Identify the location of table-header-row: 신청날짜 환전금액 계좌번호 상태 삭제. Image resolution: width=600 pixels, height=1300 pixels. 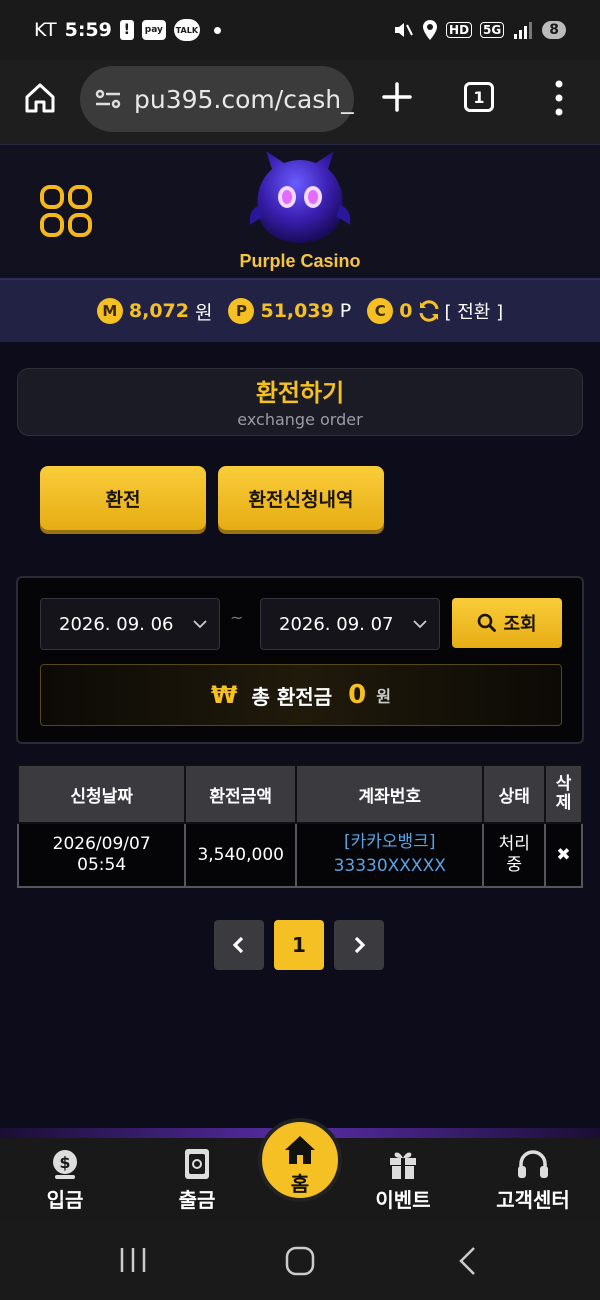
(299, 794).